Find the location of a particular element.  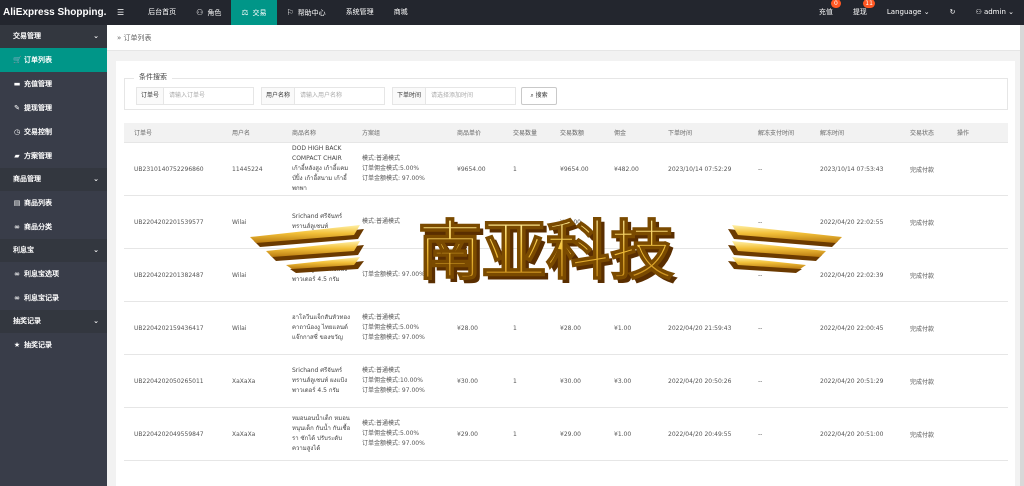

scheme-cell: 模式:普通模式 订单佣金模式:10.00% 订单金额模式: 97.00% is located at coordinates (399, 381).